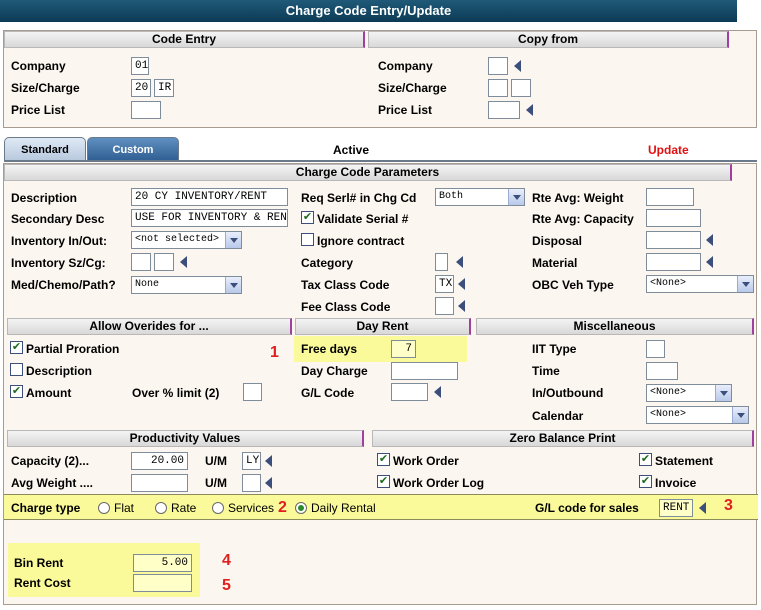 The width and height of the screenshot is (761, 610). Describe the element at coordinates (16, 369) in the screenshot. I see `override-description-checkbox` at that location.